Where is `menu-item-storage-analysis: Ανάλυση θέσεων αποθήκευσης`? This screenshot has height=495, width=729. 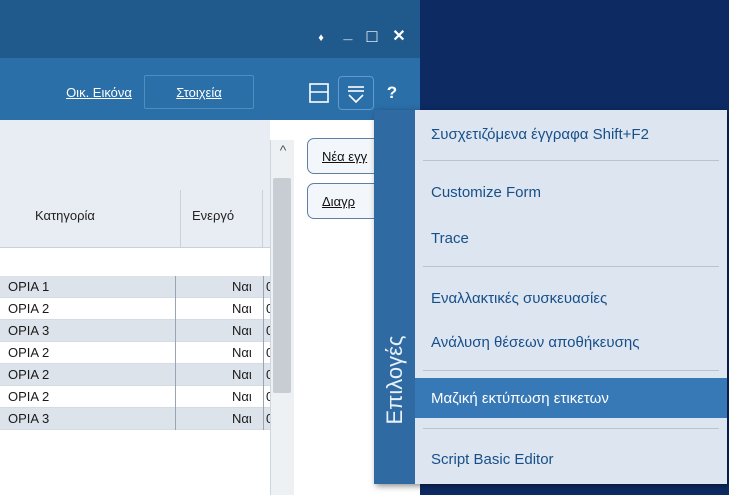 menu-item-storage-analysis: Ανάλυση θέσεων αποθήκευσης is located at coordinates (571, 342).